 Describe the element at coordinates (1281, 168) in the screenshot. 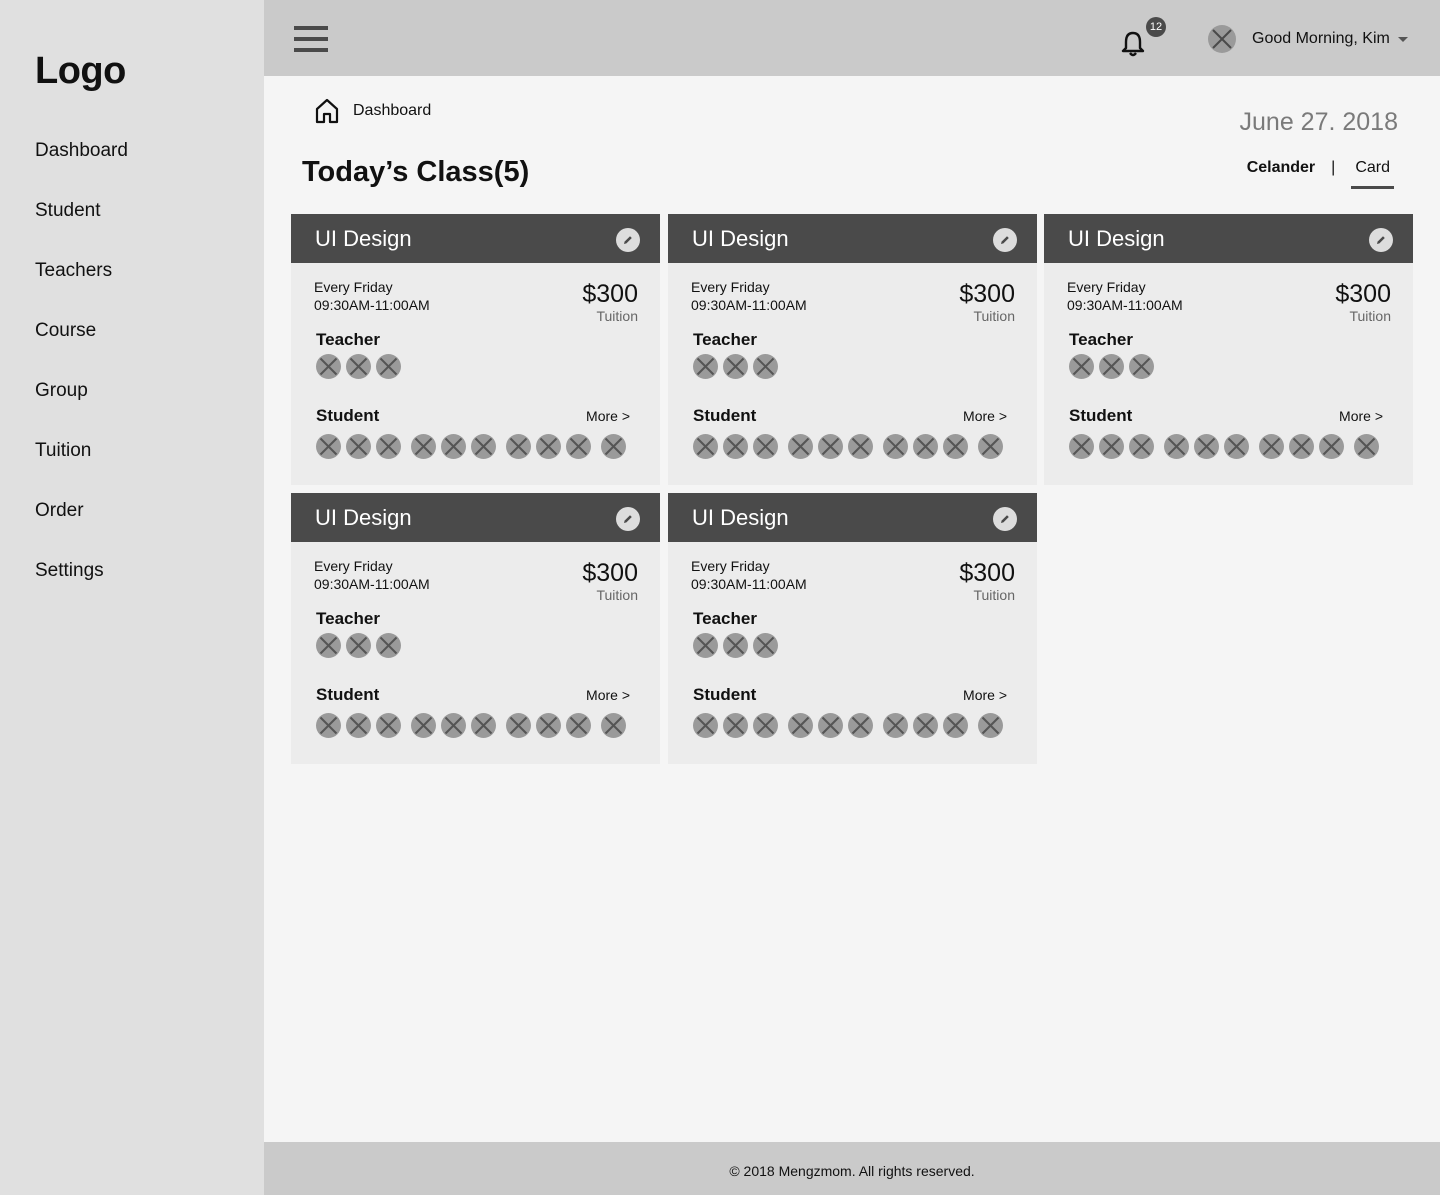

I see `view-calendar-option: Celander` at that location.